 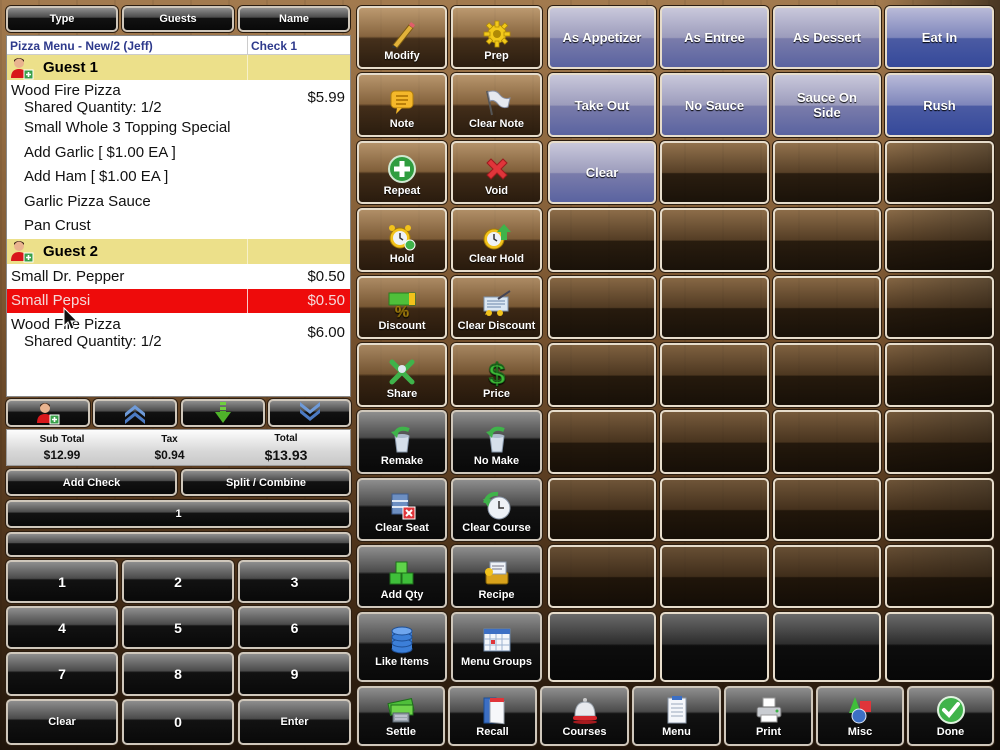 I want to click on modifier-as-dessert-button: As Dessert, so click(x=827, y=37).